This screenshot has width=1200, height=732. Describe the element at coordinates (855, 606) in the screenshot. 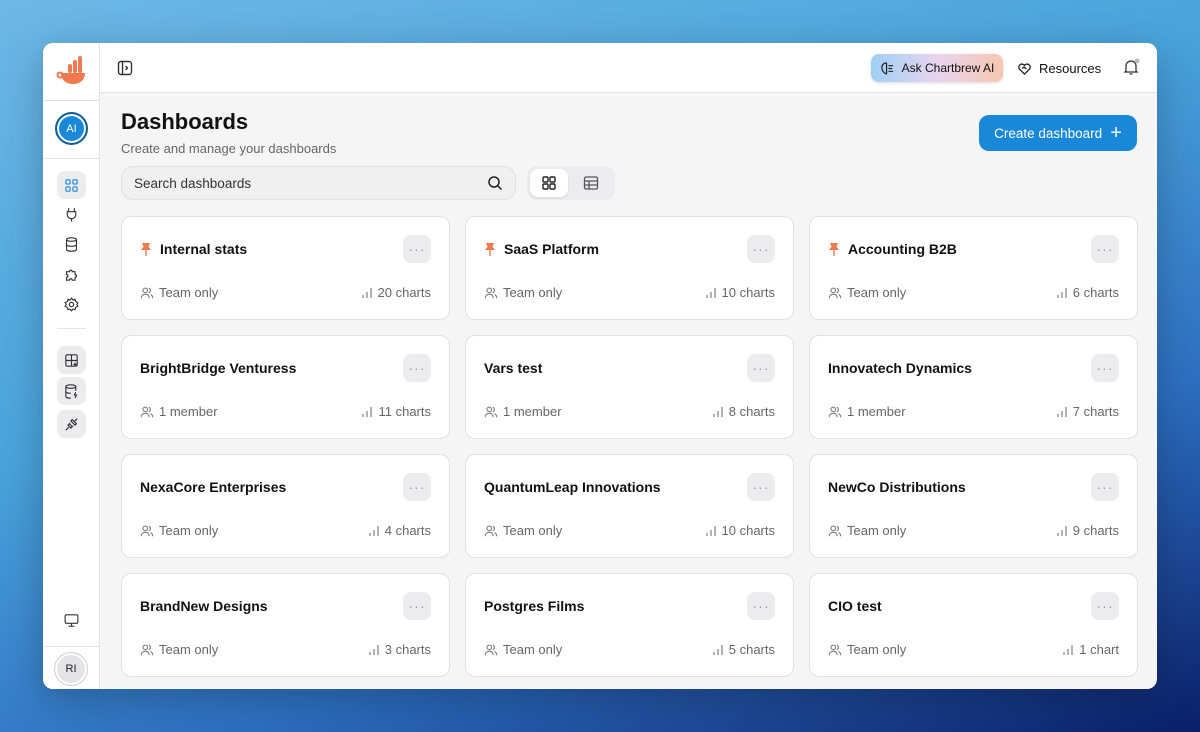

I see `dashboard-name: CIO test` at that location.